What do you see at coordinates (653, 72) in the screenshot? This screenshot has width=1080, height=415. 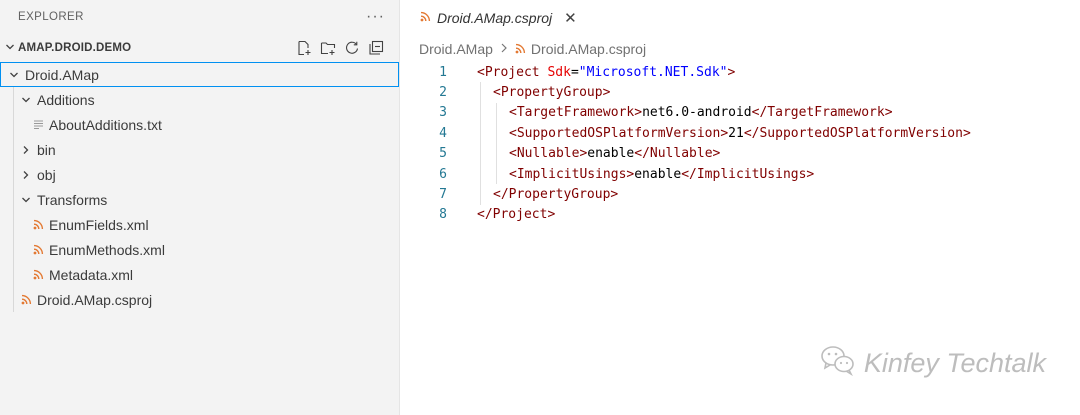 I see `code-token: "Microsoft.NET.Sdk"` at bounding box center [653, 72].